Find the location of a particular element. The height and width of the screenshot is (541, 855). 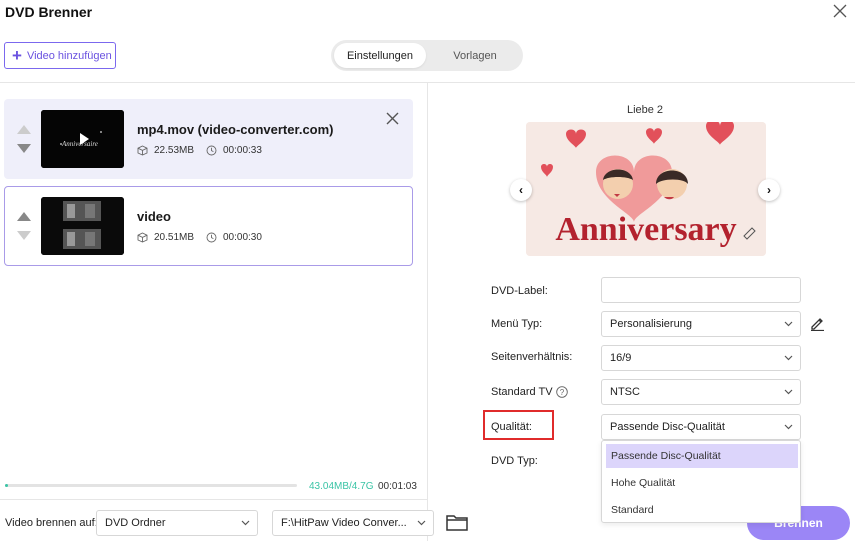

dropdown-option: Standard is located at coordinates (702, 510).